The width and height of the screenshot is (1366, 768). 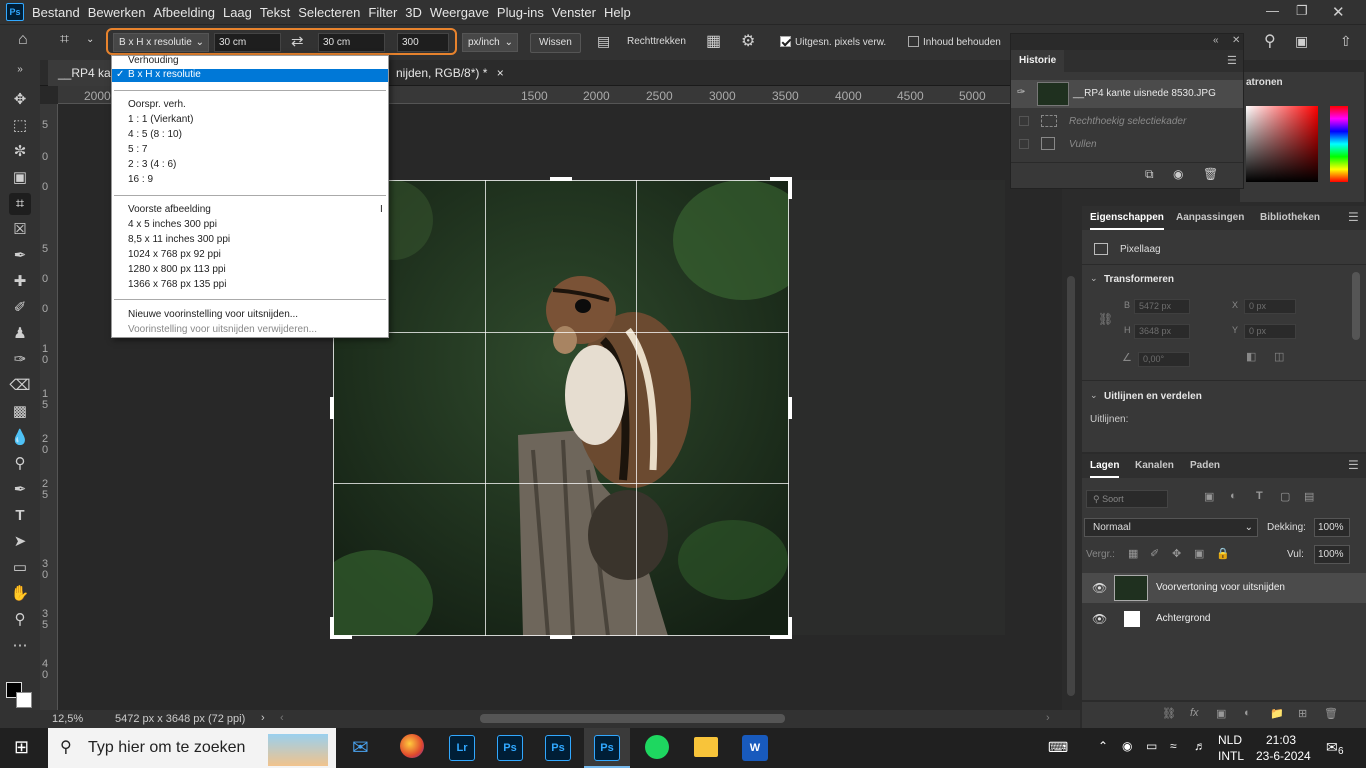 What do you see at coordinates (1200, 746) in the screenshot?
I see `volume-icon: ♬` at bounding box center [1200, 746].